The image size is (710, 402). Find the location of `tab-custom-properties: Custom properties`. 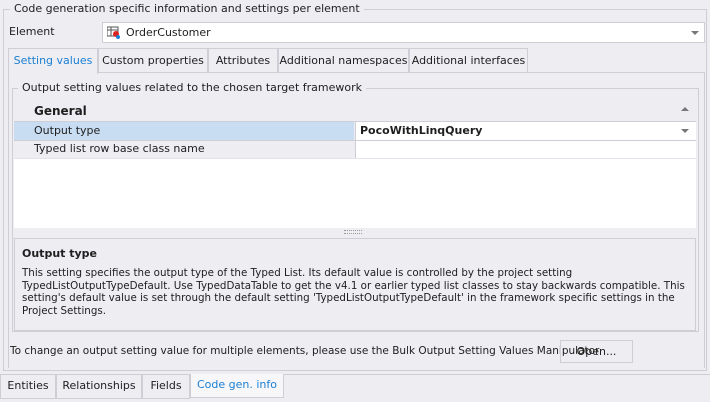

tab-custom-properties: Custom properties is located at coordinates (153, 60).